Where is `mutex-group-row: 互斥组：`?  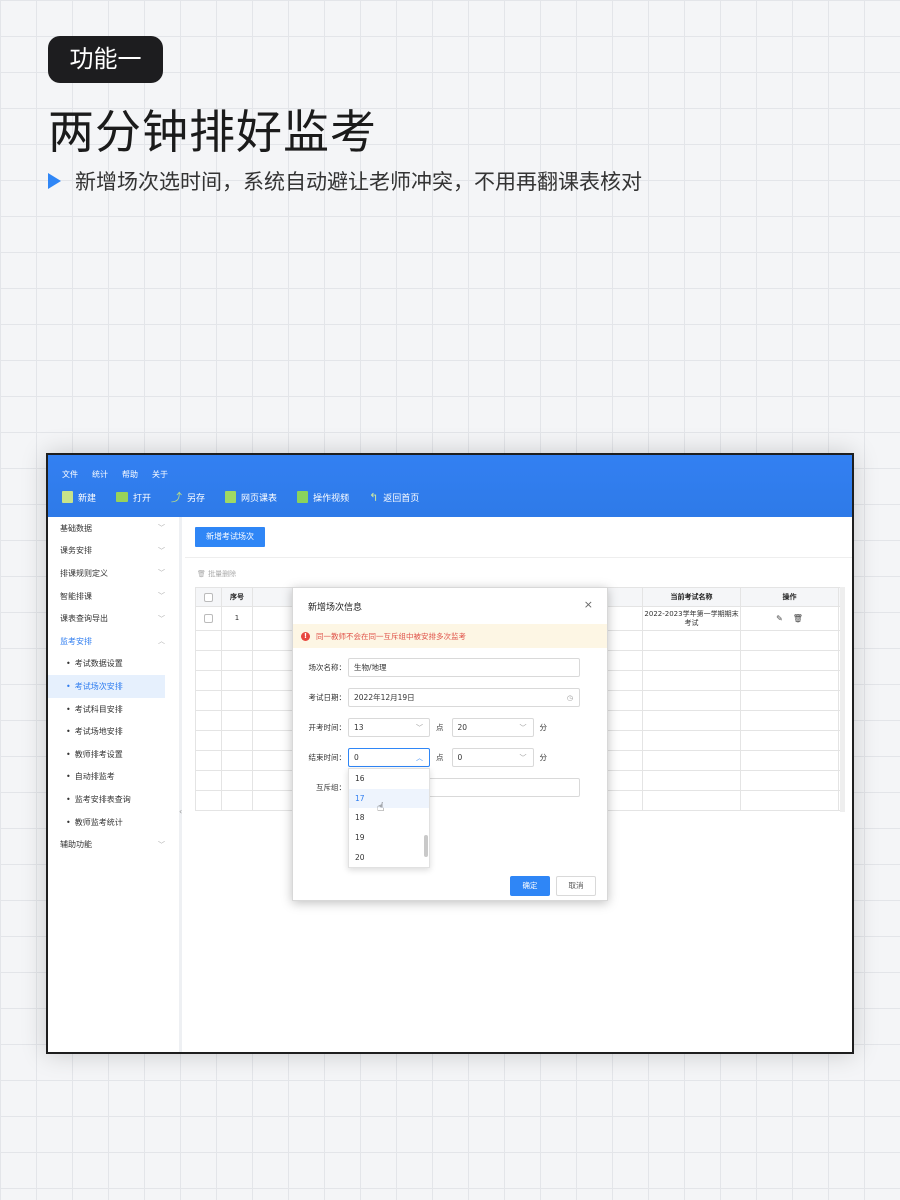
mutex-group-row: 互斥组： is located at coordinates (436, 787).